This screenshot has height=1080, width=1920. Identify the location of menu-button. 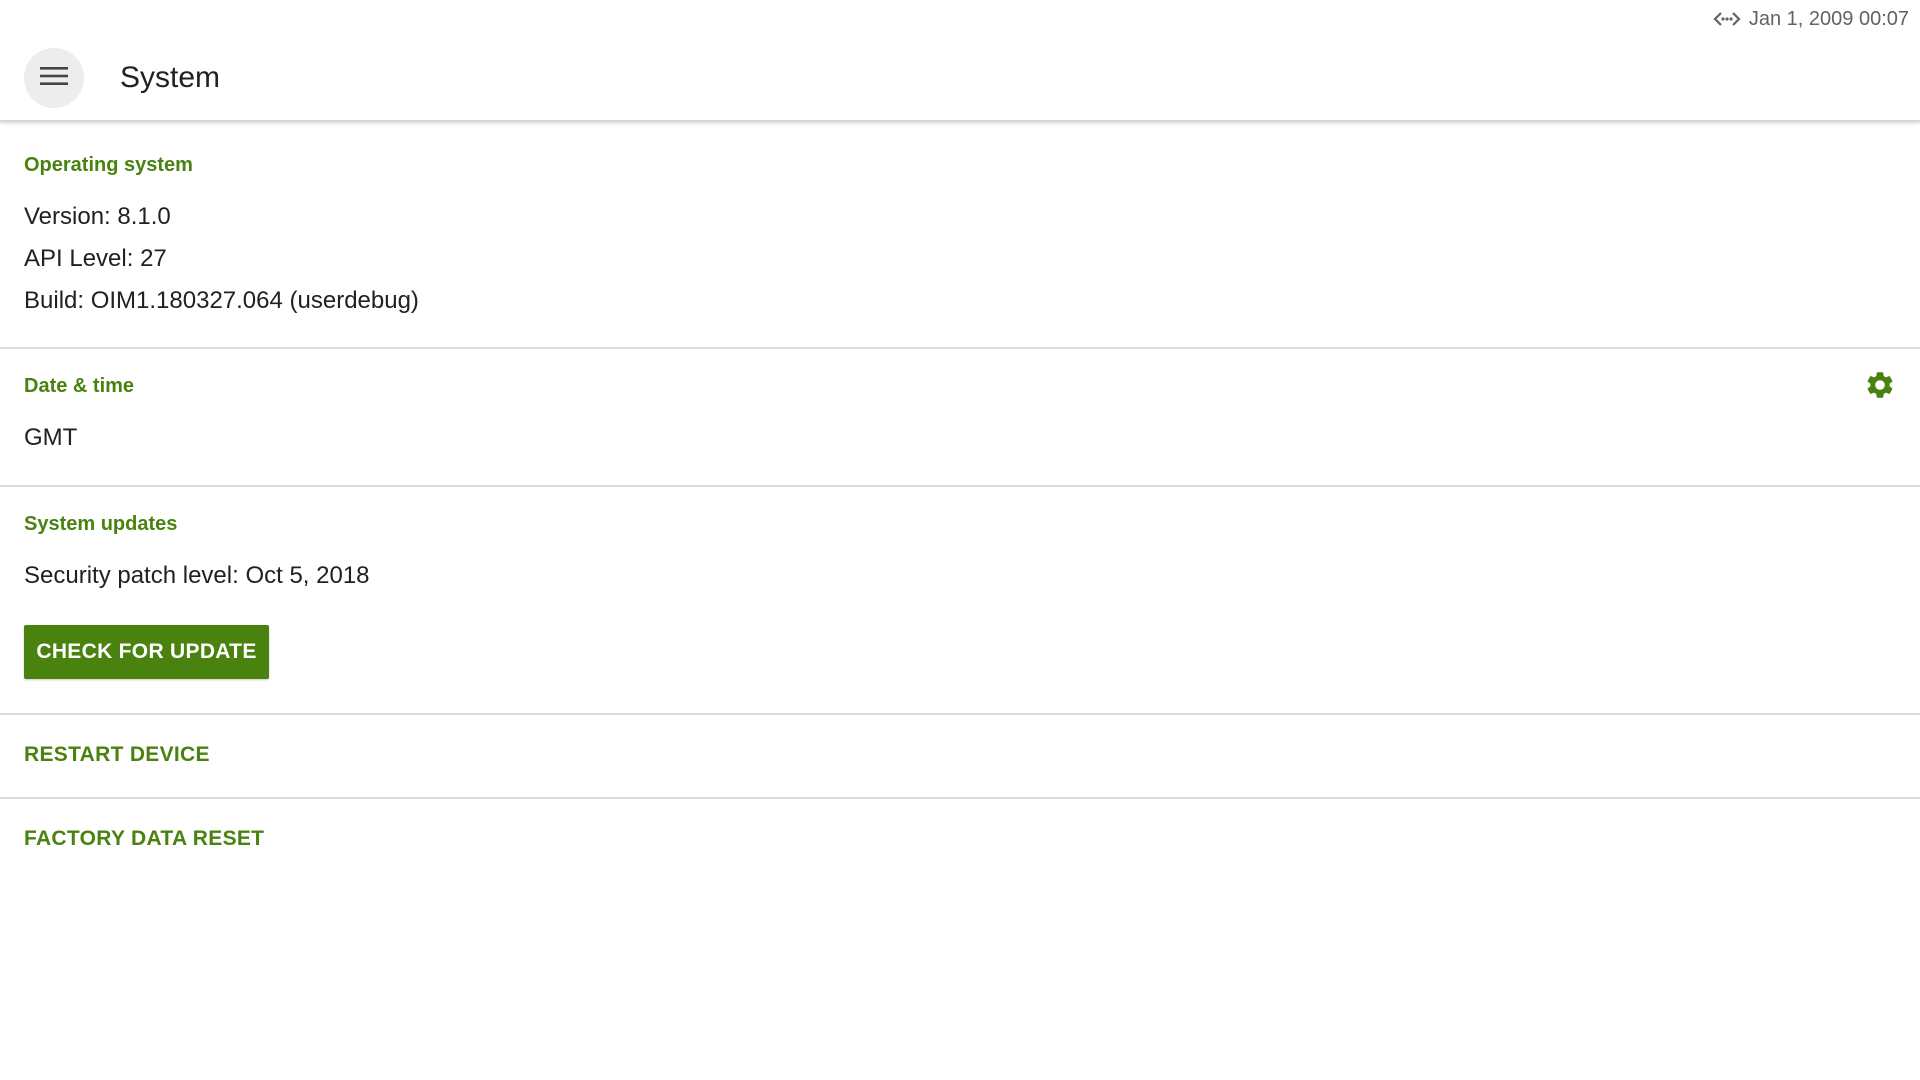
(54, 78).